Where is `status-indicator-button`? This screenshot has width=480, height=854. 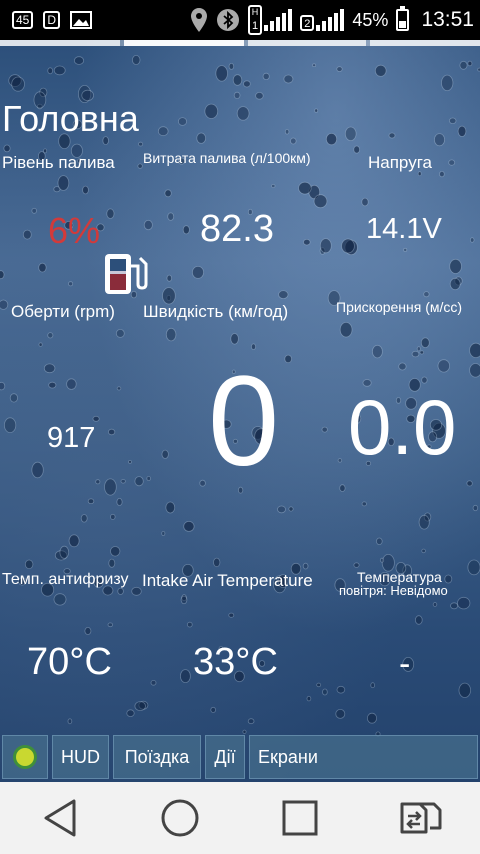
status-indicator-button is located at coordinates (25, 757).